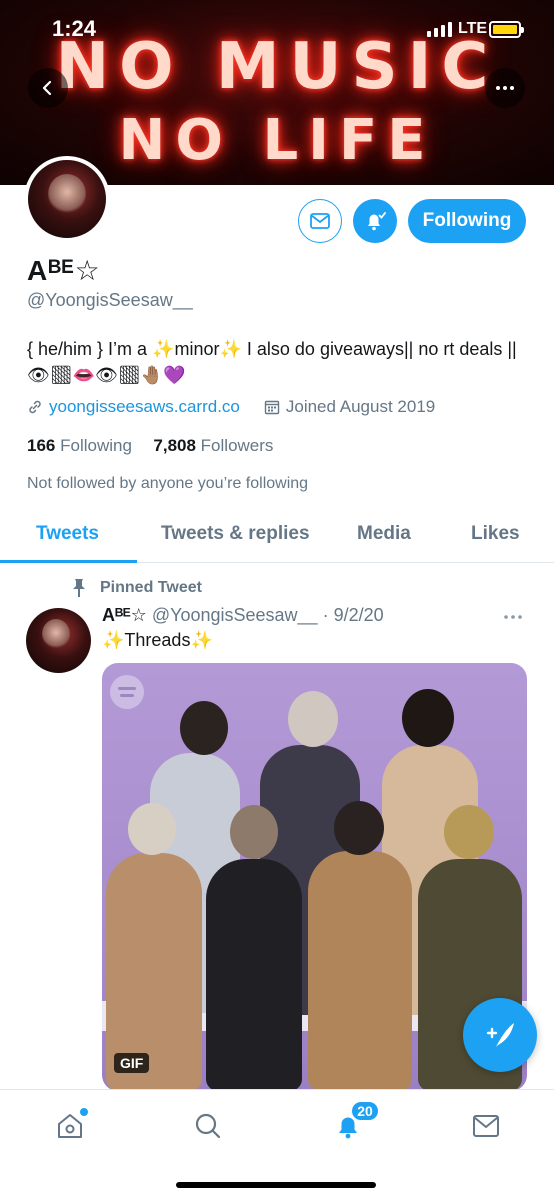 The height and width of the screenshot is (1200, 554). I want to click on cellular-signal-icon, so click(439, 29).